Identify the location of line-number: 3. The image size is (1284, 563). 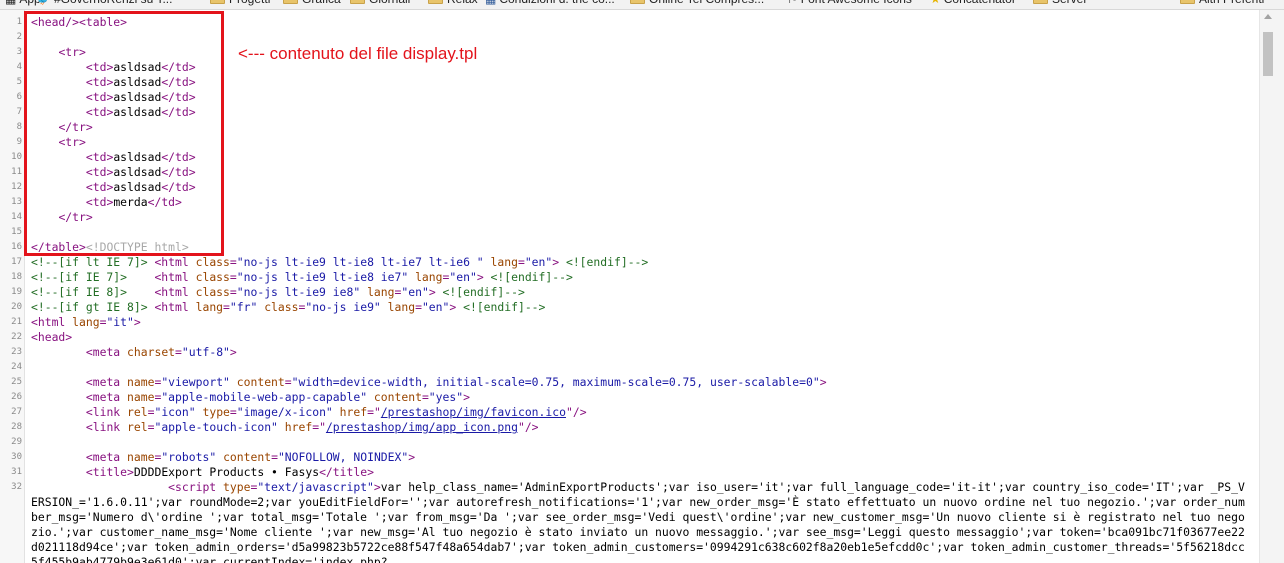
(19, 52).